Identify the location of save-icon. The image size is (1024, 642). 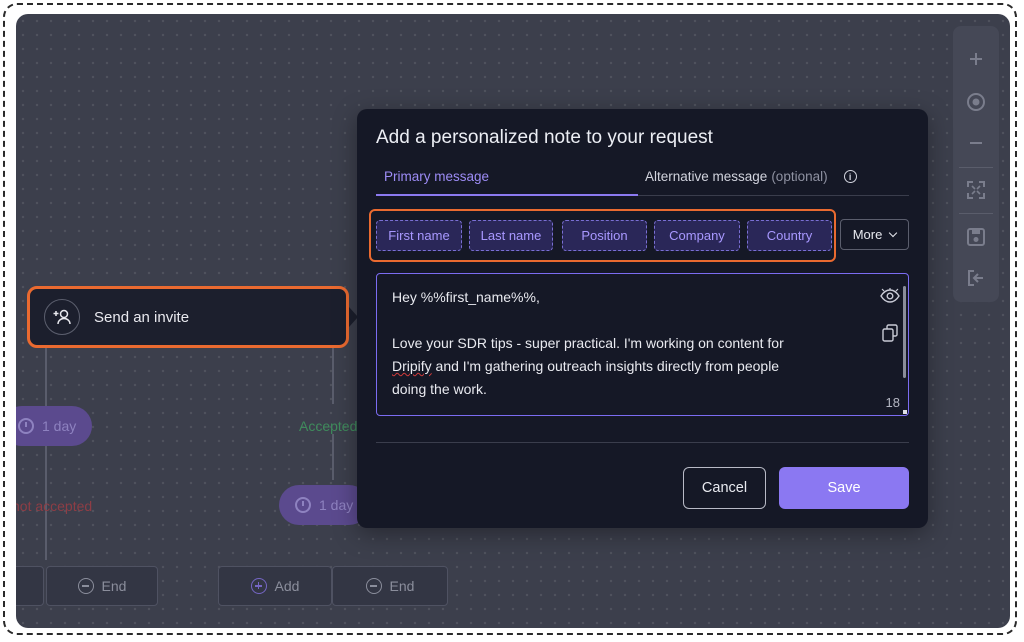
(976, 237).